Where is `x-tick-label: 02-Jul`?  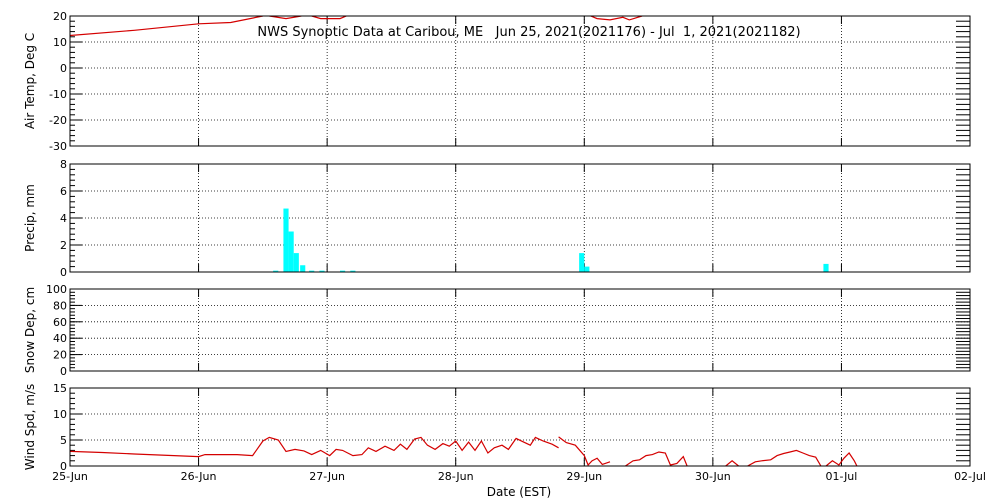
x-tick-label: 02-Jul is located at coordinates (970, 476).